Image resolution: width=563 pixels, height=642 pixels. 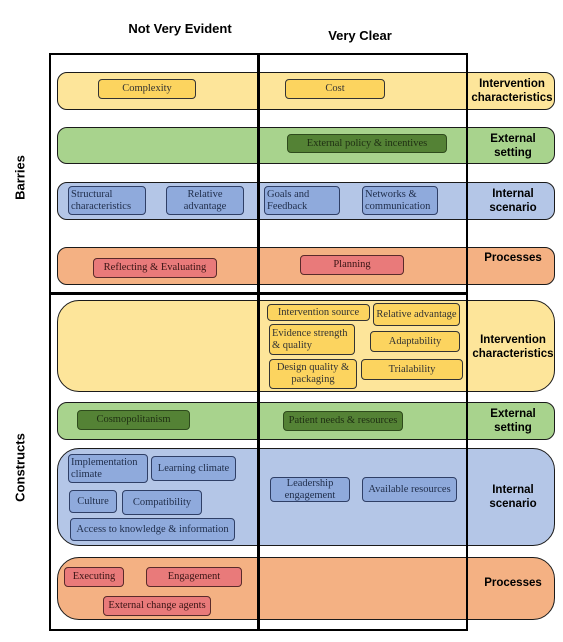 What do you see at coordinates (20, 467) in the screenshot?
I see `section-label-constructs: Constructs` at bounding box center [20, 467].